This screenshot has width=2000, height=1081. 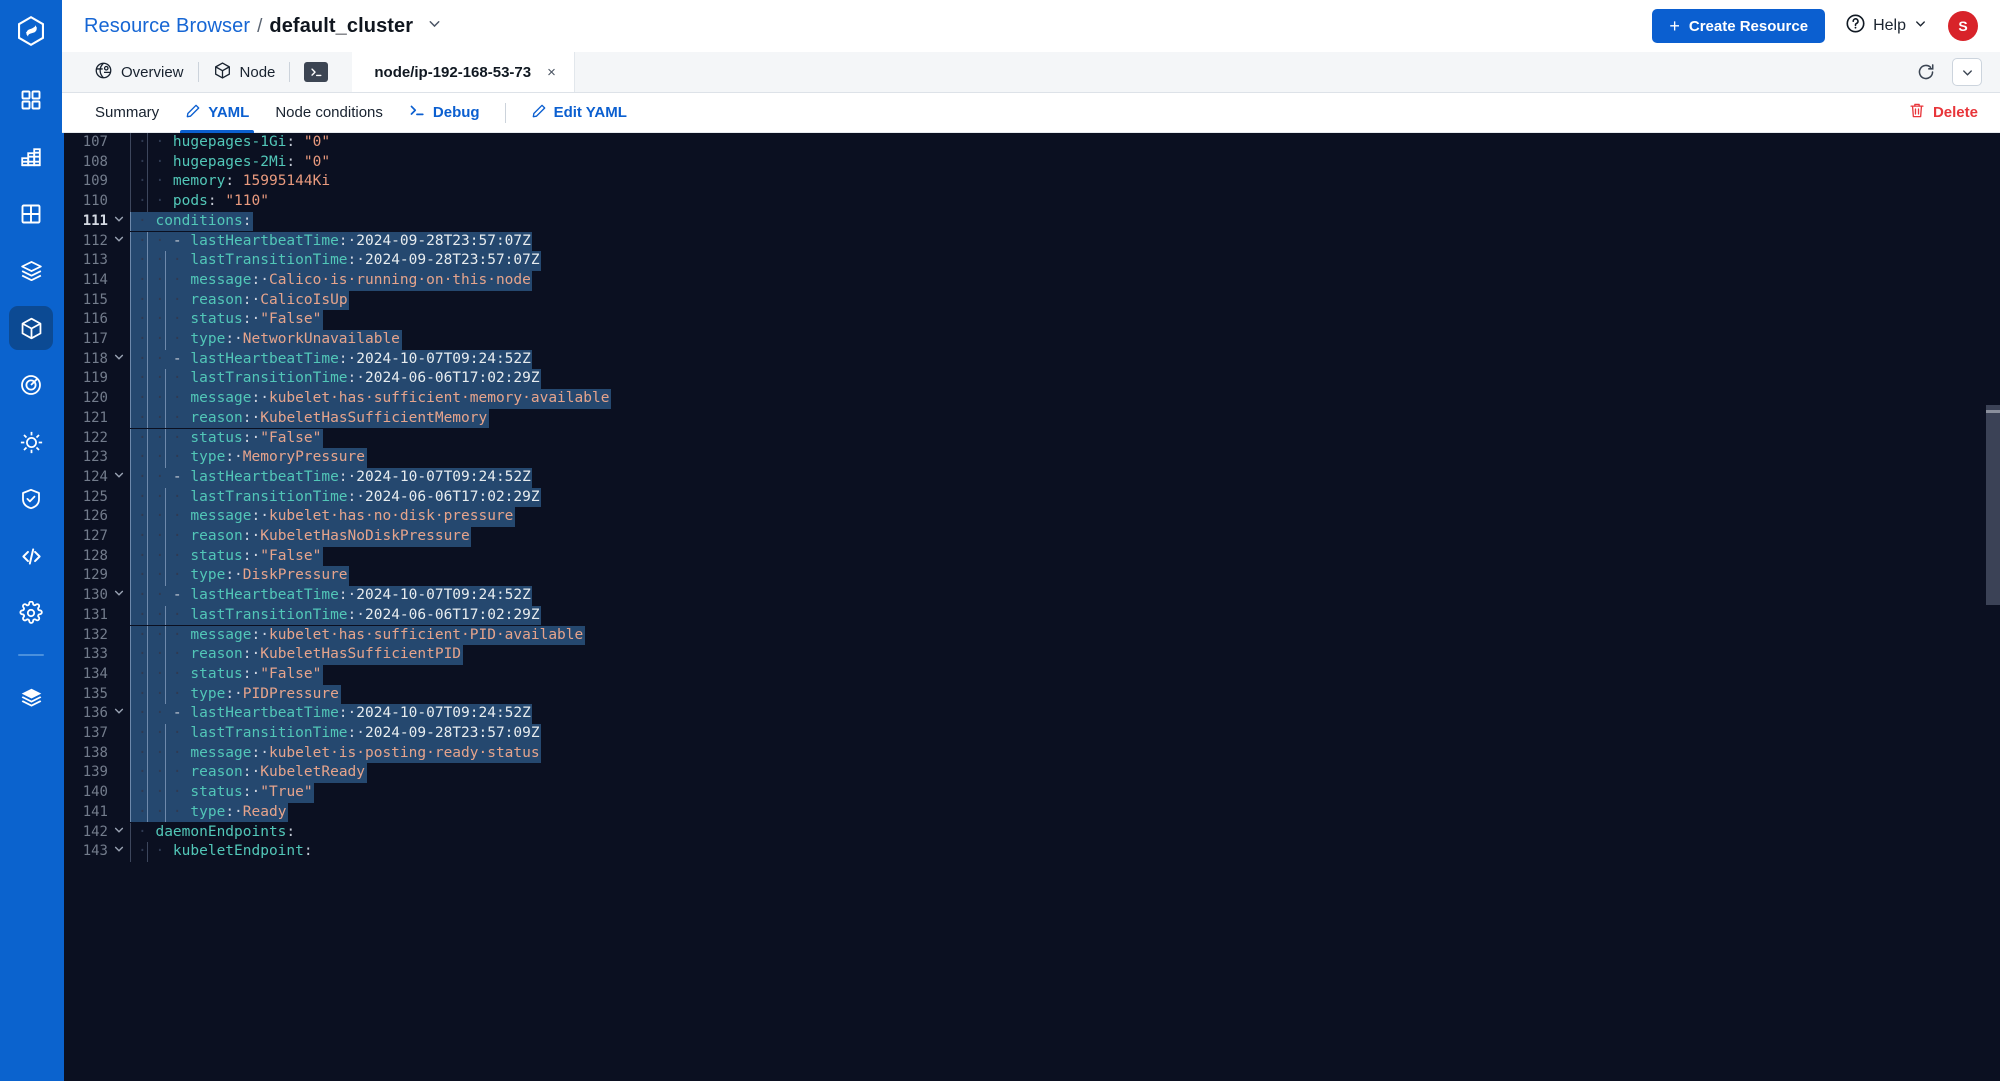 What do you see at coordinates (193, 113) in the screenshot?
I see `pencil-icon` at bounding box center [193, 113].